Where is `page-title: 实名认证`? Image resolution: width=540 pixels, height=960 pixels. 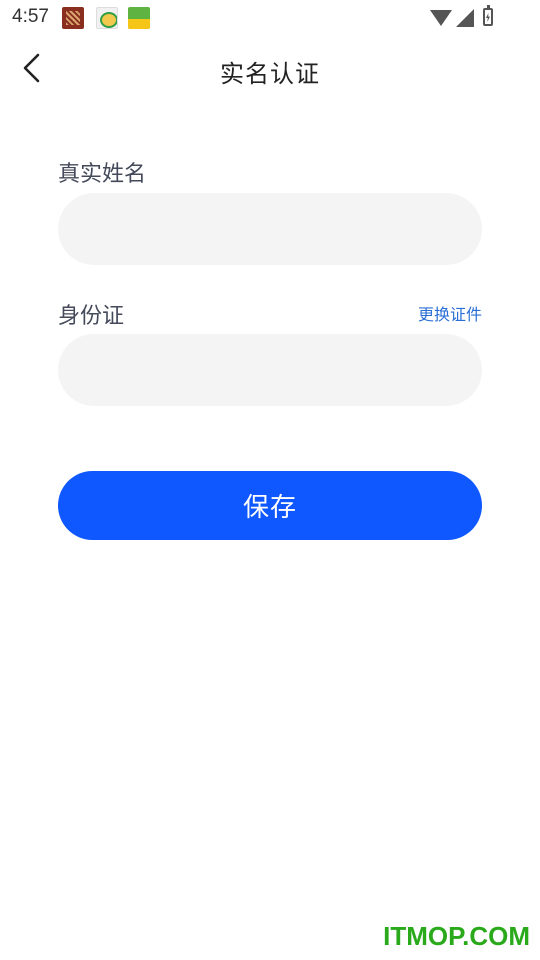
page-title: 实名认证 is located at coordinates (270, 74).